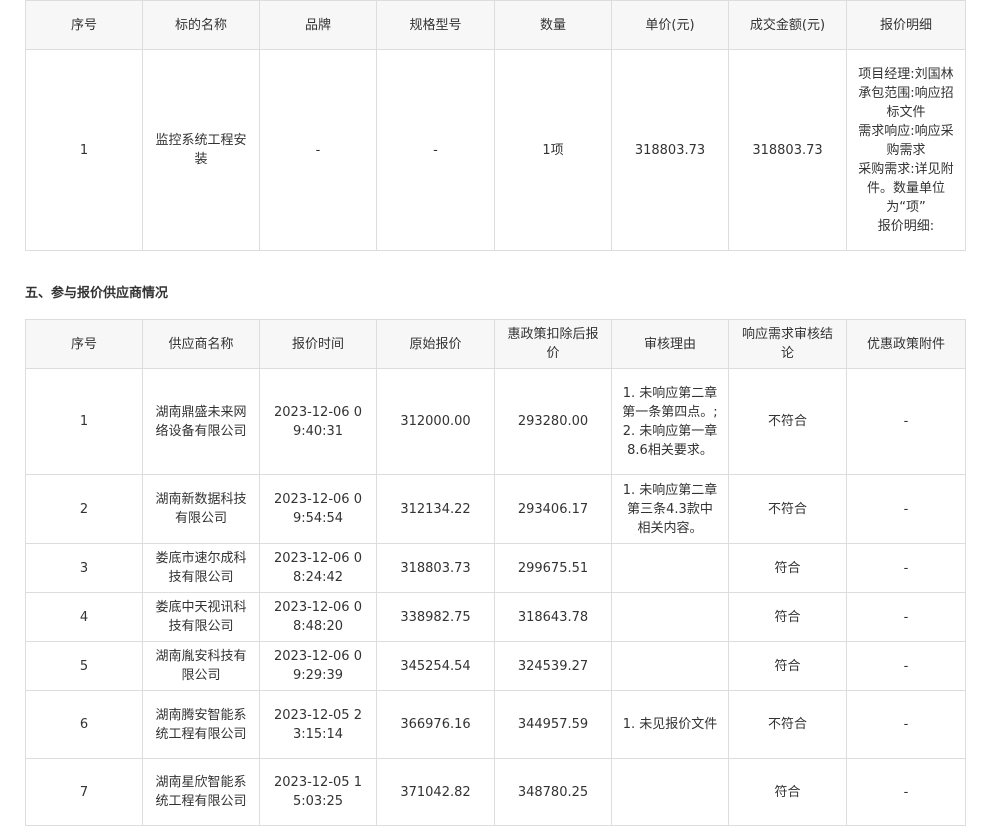 This screenshot has height=836, width=994. I want to click on header-cell: 成交金额(元), so click(787, 25).